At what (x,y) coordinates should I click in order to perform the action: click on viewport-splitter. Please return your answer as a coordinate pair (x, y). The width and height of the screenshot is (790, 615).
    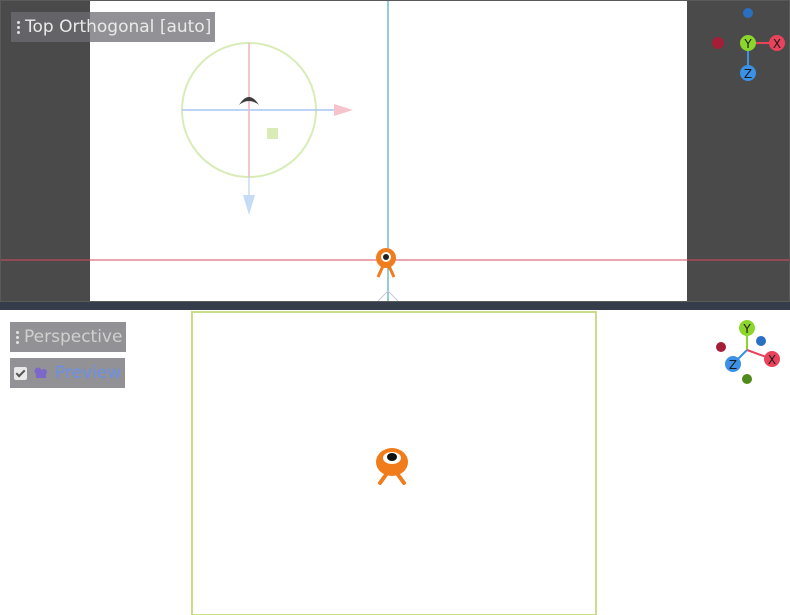
    Looking at the image, I should click on (395, 306).